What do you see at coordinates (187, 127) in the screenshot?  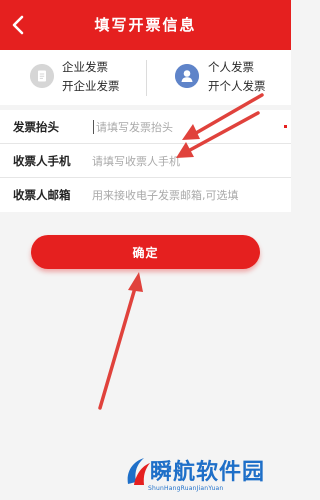 I see `invoice-title-input` at bounding box center [187, 127].